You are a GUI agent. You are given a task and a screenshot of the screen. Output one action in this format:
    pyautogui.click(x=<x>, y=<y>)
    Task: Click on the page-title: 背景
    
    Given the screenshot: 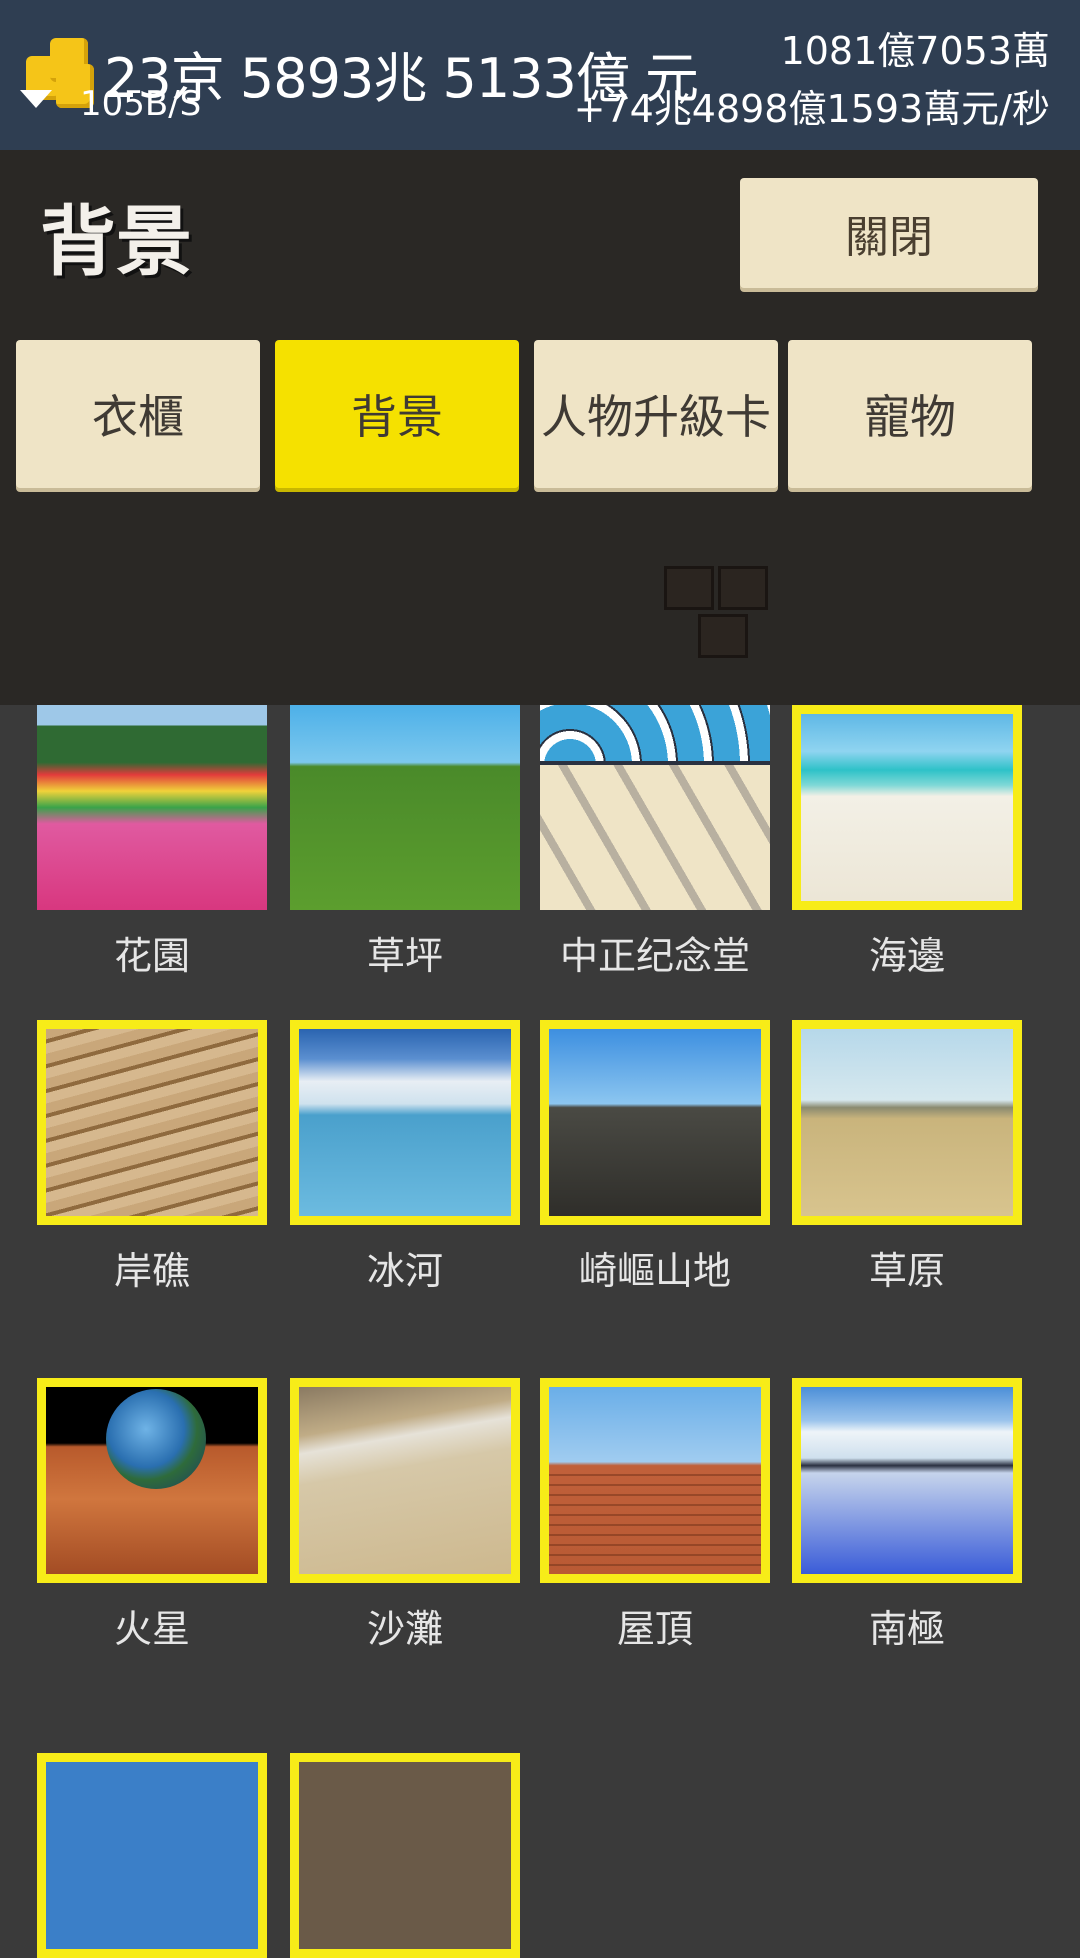 What is the action you would take?
    pyautogui.click(x=116, y=241)
    